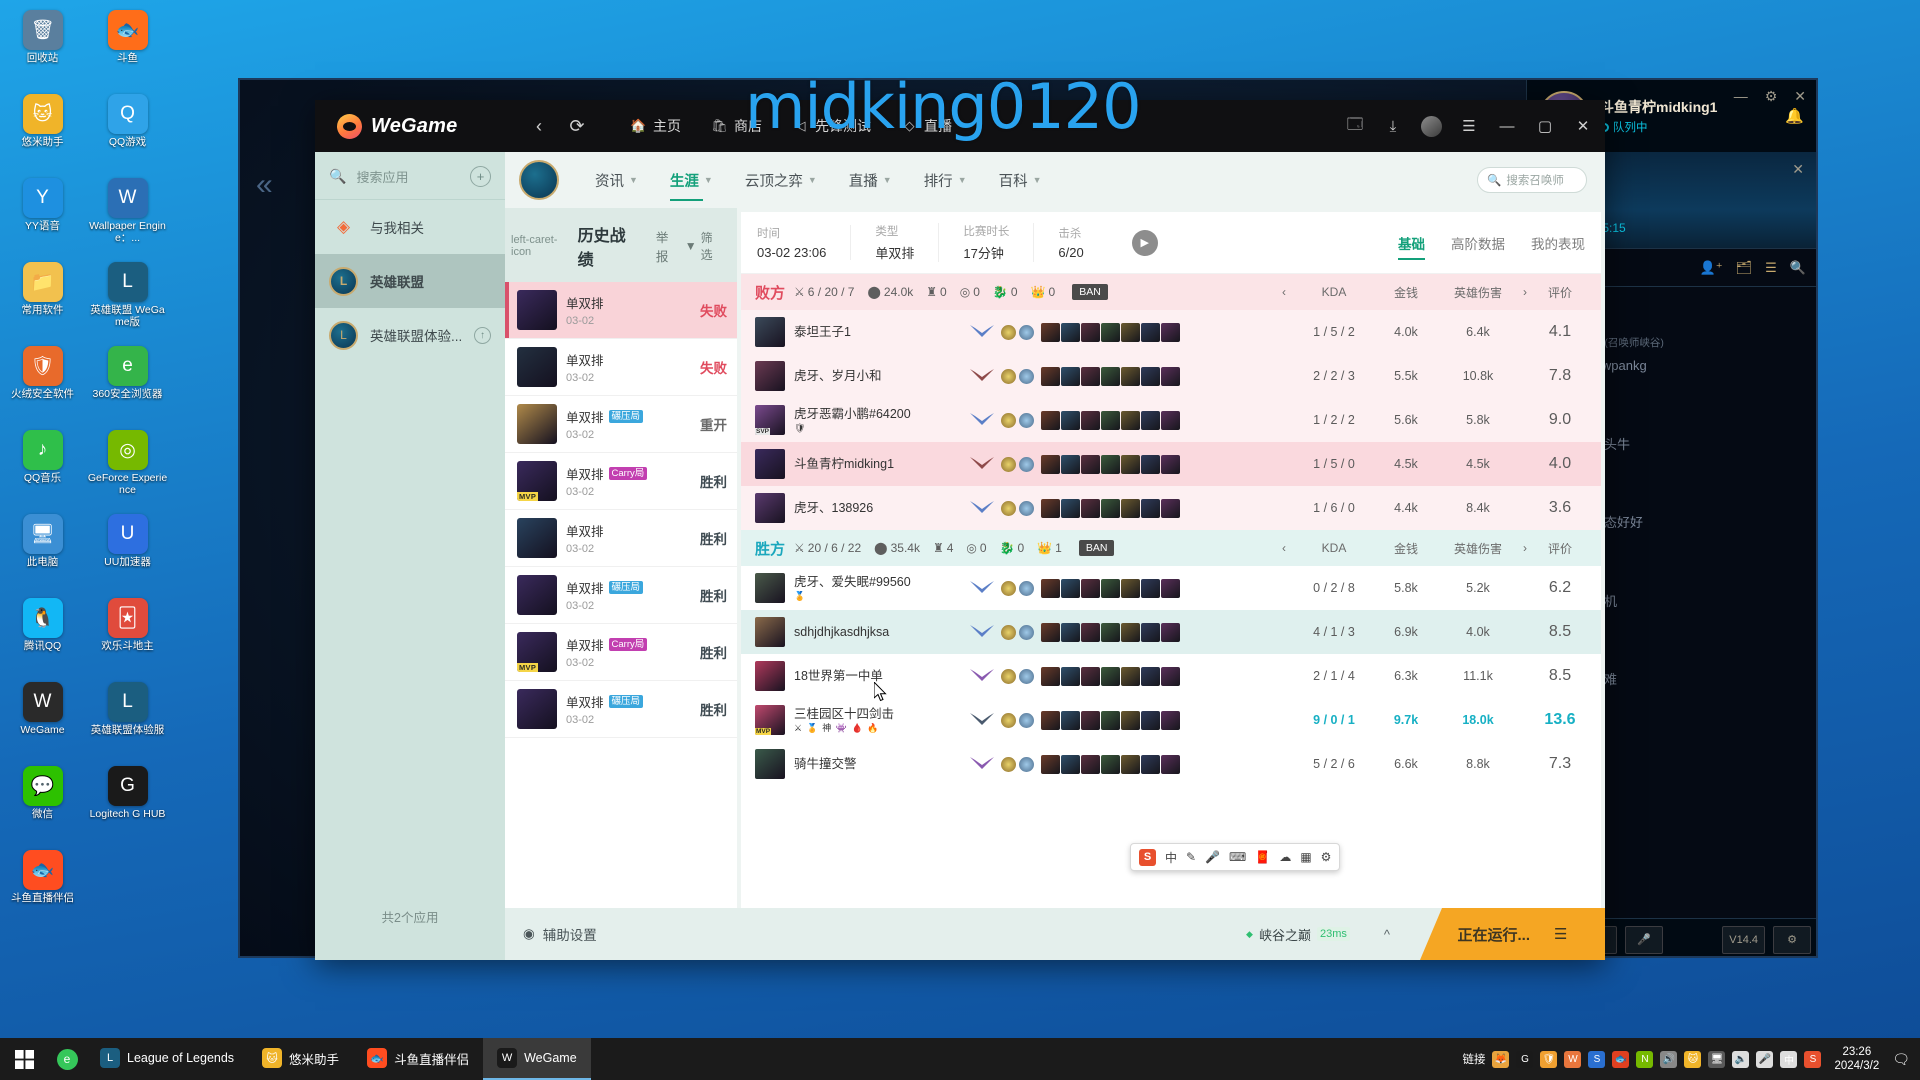 This screenshot has width=1920, height=1080. What do you see at coordinates (410, 227) in the screenshot?
I see `app-item-与我相关: ◈ 与我相关` at bounding box center [410, 227].